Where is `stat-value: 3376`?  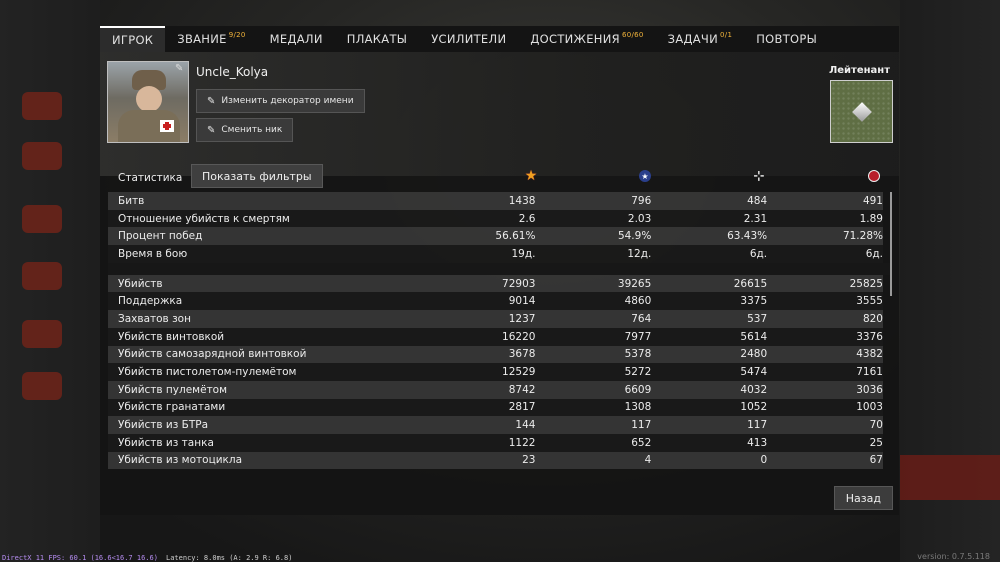
stat-value: 3376 is located at coordinates (869, 336).